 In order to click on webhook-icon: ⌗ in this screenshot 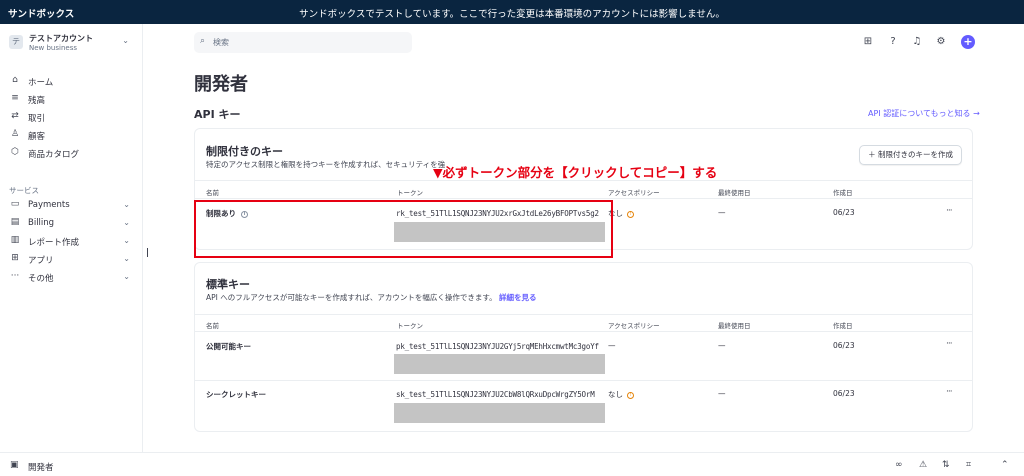, I will do `click(968, 465)`.